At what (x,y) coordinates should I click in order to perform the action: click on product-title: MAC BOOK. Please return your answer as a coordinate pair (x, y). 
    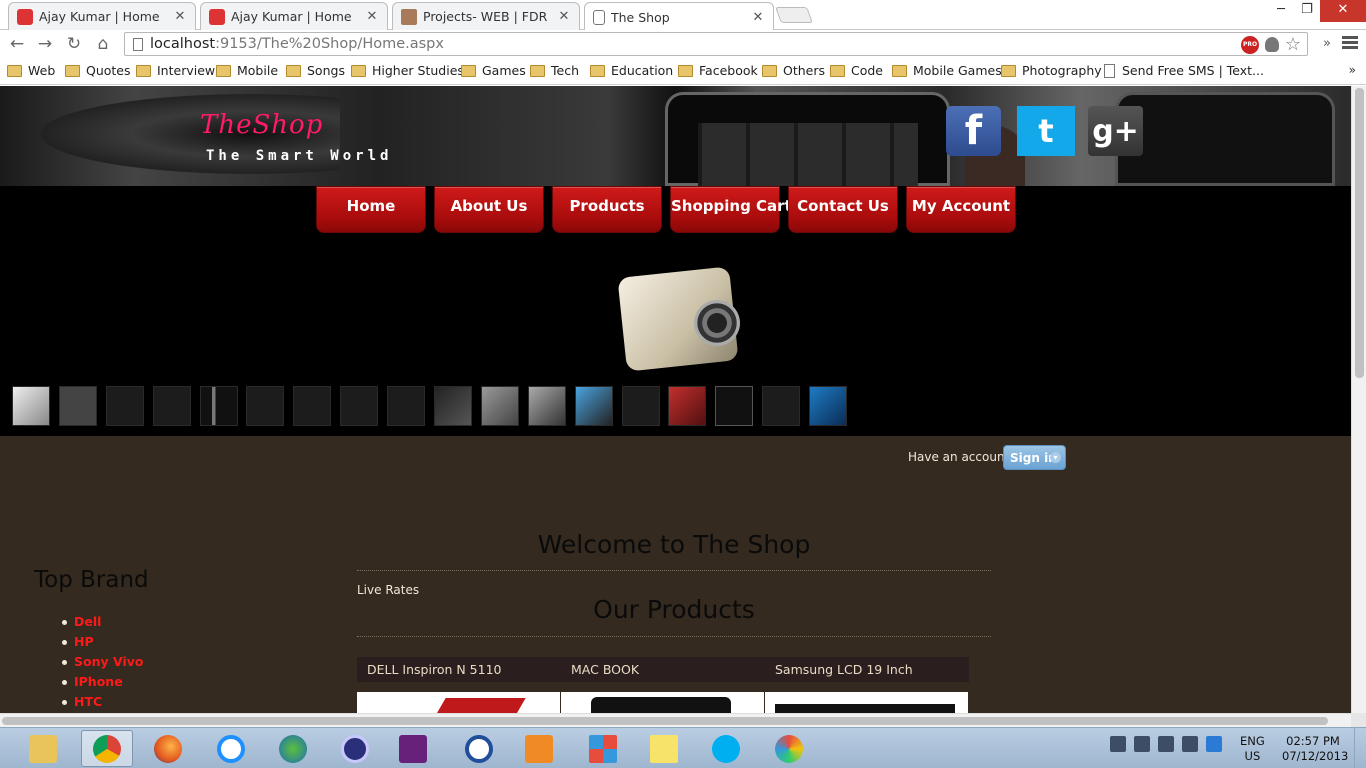
    Looking at the image, I should click on (663, 669).